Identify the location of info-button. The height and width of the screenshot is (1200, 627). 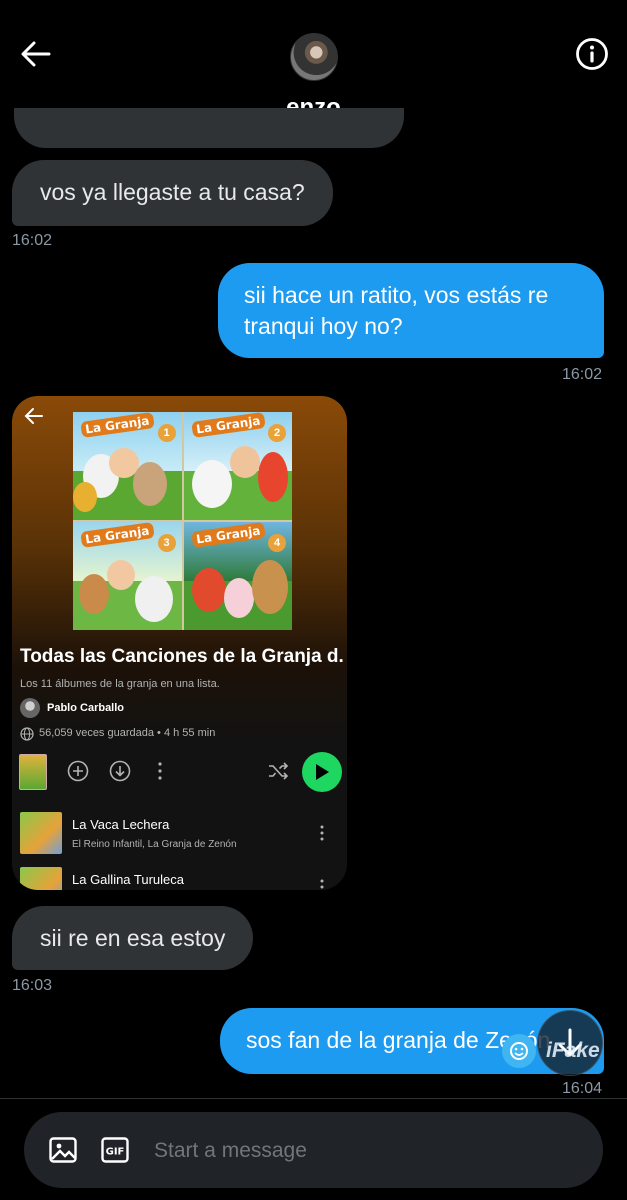
(592, 54).